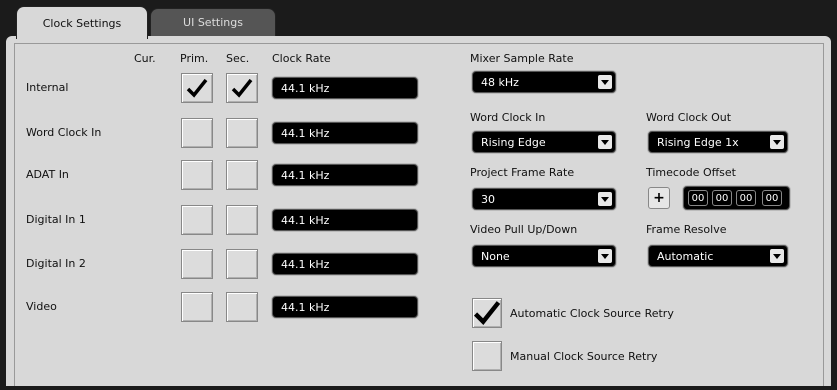  What do you see at coordinates (56, 263) in the screenshot?
I see `clock-source-label: Digital In 2` at bounding box center [56, 263].